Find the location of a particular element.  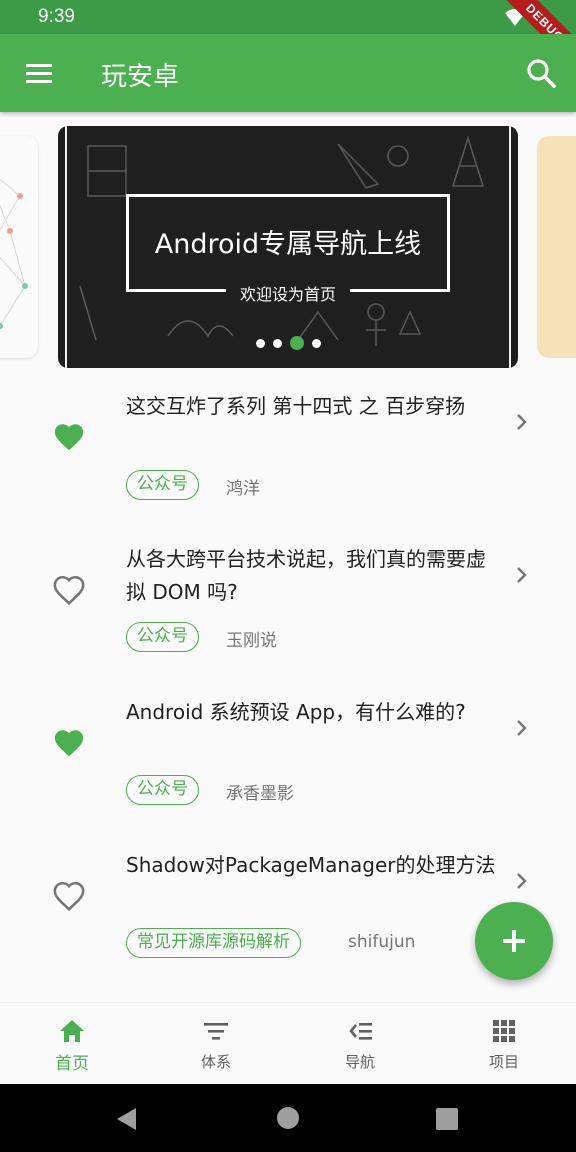

banner-subtitle-wrap: 欢迎设为首页 is located at coordinates (288, 293).